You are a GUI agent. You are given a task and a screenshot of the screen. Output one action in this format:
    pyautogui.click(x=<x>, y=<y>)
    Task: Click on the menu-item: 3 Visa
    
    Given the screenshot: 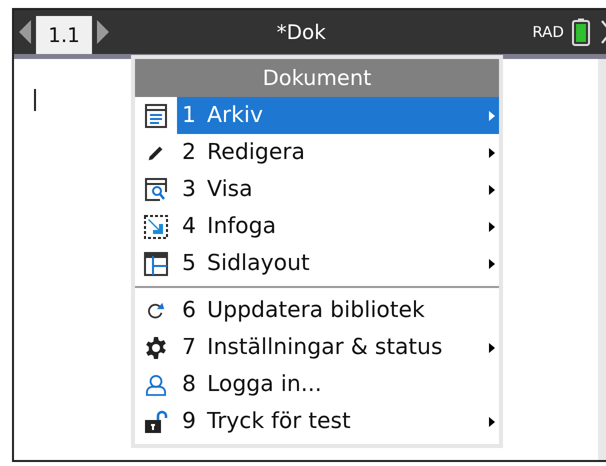 What is the action you would take?
    pyautogui.click(x=338, y=189)
    